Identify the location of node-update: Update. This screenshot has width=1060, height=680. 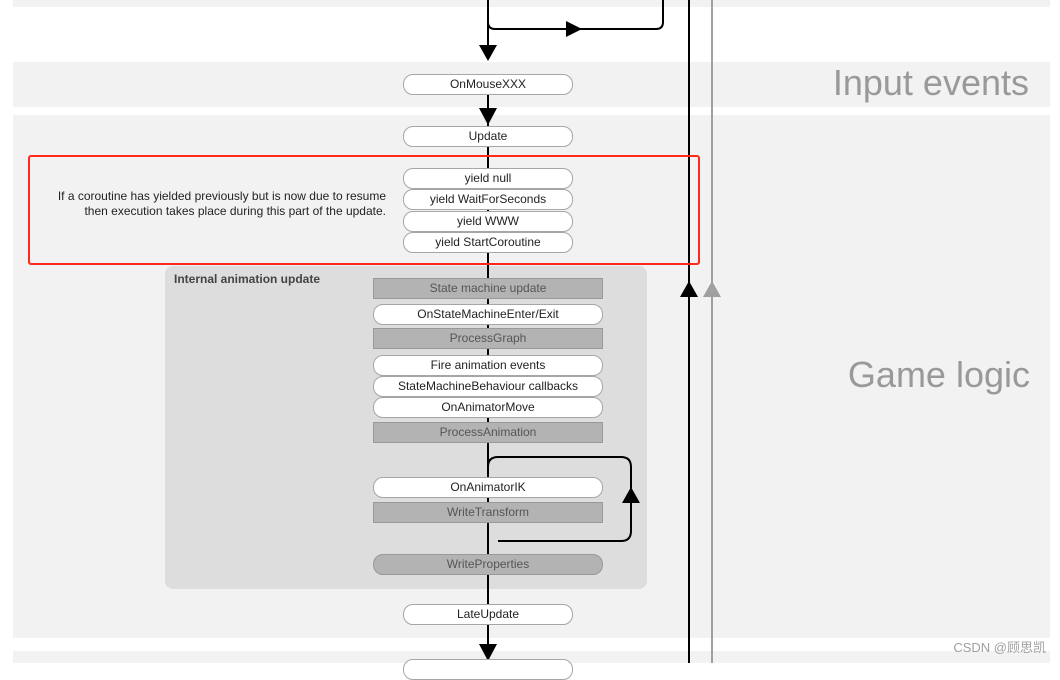
(488, 136).